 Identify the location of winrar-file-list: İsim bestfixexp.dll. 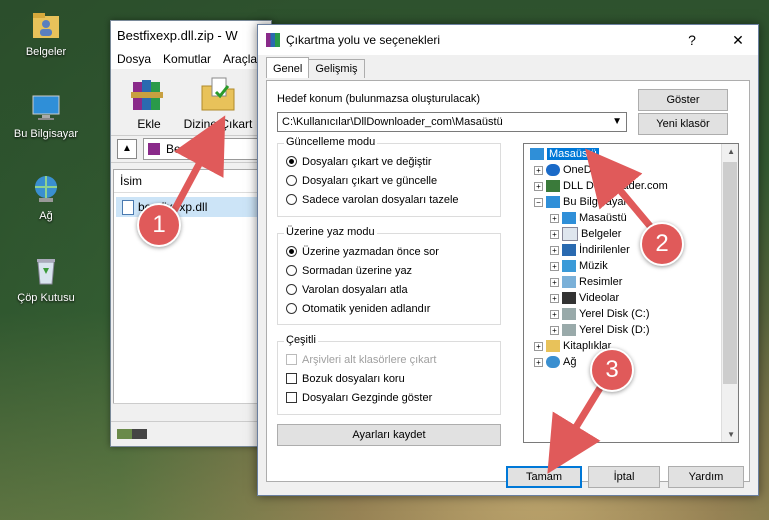
(191, 294).